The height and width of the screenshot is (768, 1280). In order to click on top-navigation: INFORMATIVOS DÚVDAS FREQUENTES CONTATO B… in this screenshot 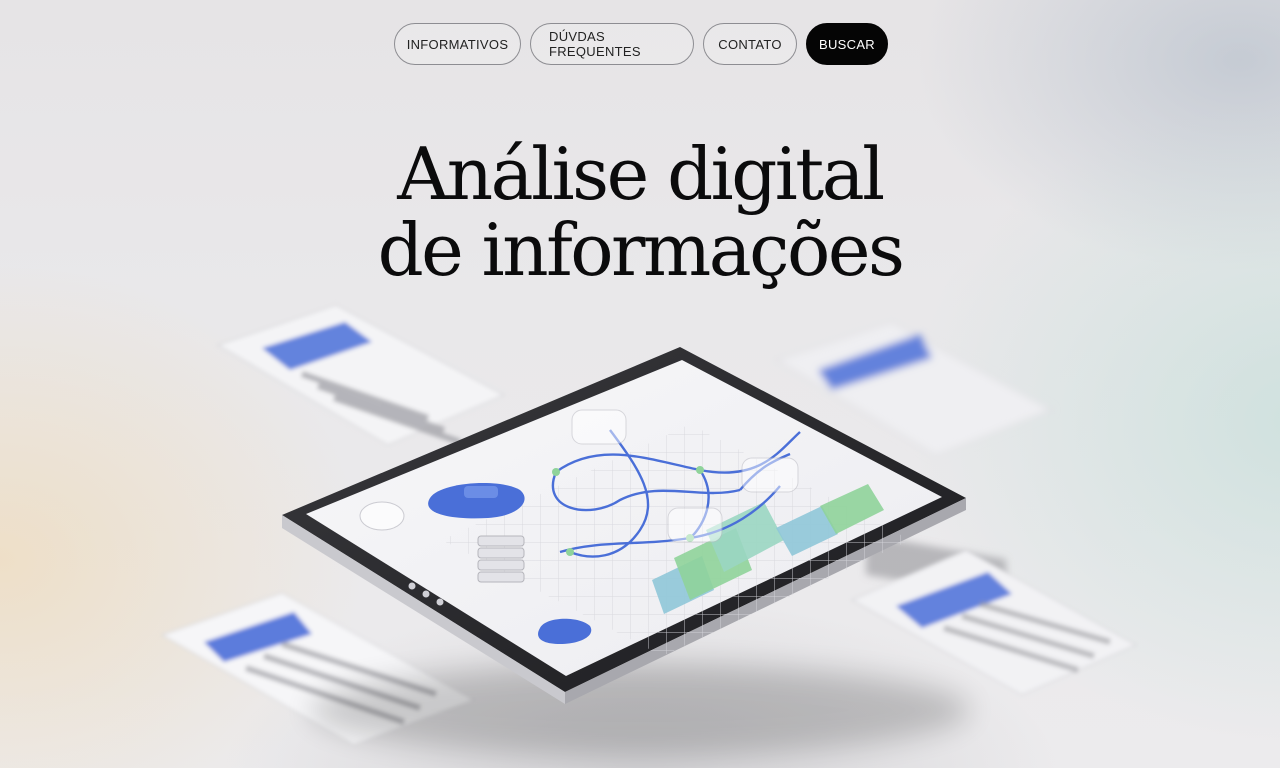, I will do `click(641, 44)`.